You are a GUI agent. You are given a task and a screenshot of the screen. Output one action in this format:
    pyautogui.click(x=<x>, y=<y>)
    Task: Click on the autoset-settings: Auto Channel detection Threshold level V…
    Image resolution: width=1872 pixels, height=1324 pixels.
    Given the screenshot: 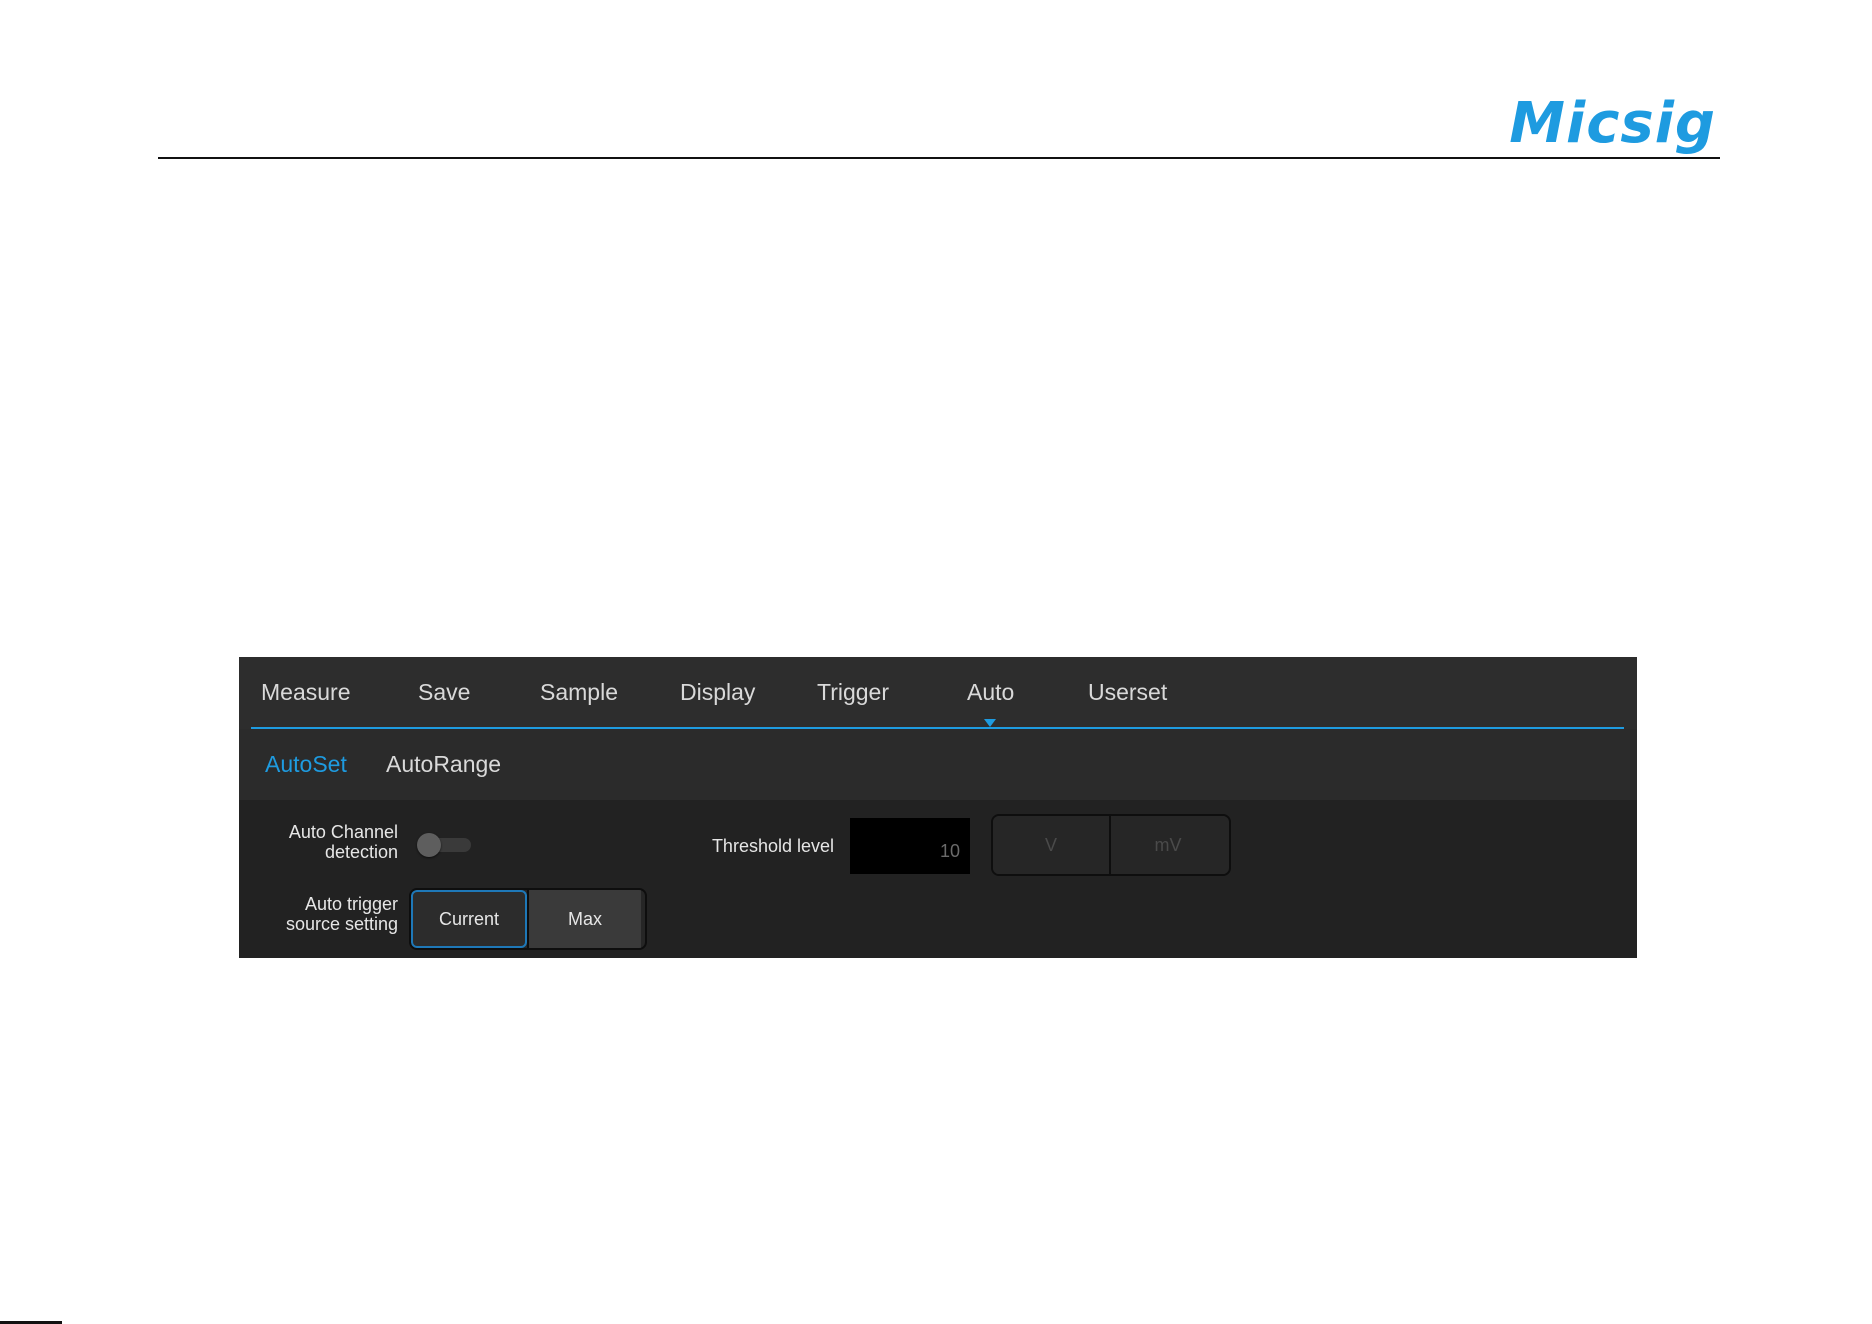 What is the action you would take?
    pyautogui.click(x=938, y=879)
    